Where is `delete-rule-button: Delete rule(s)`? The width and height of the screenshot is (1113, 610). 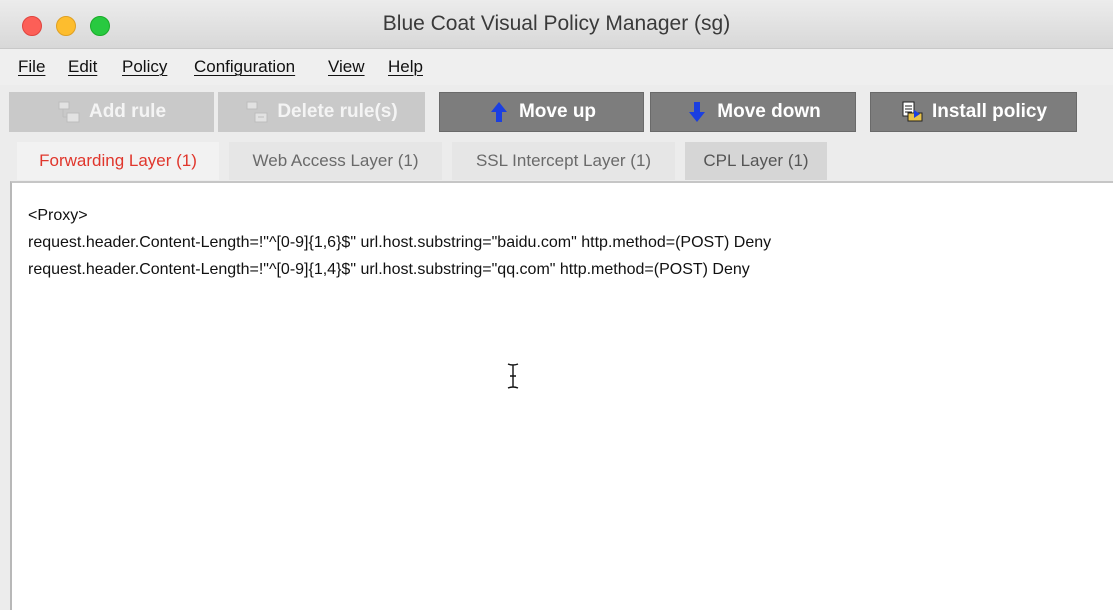 delete-rule-button: Delete rule(s) is located at coordinates (321, 112).